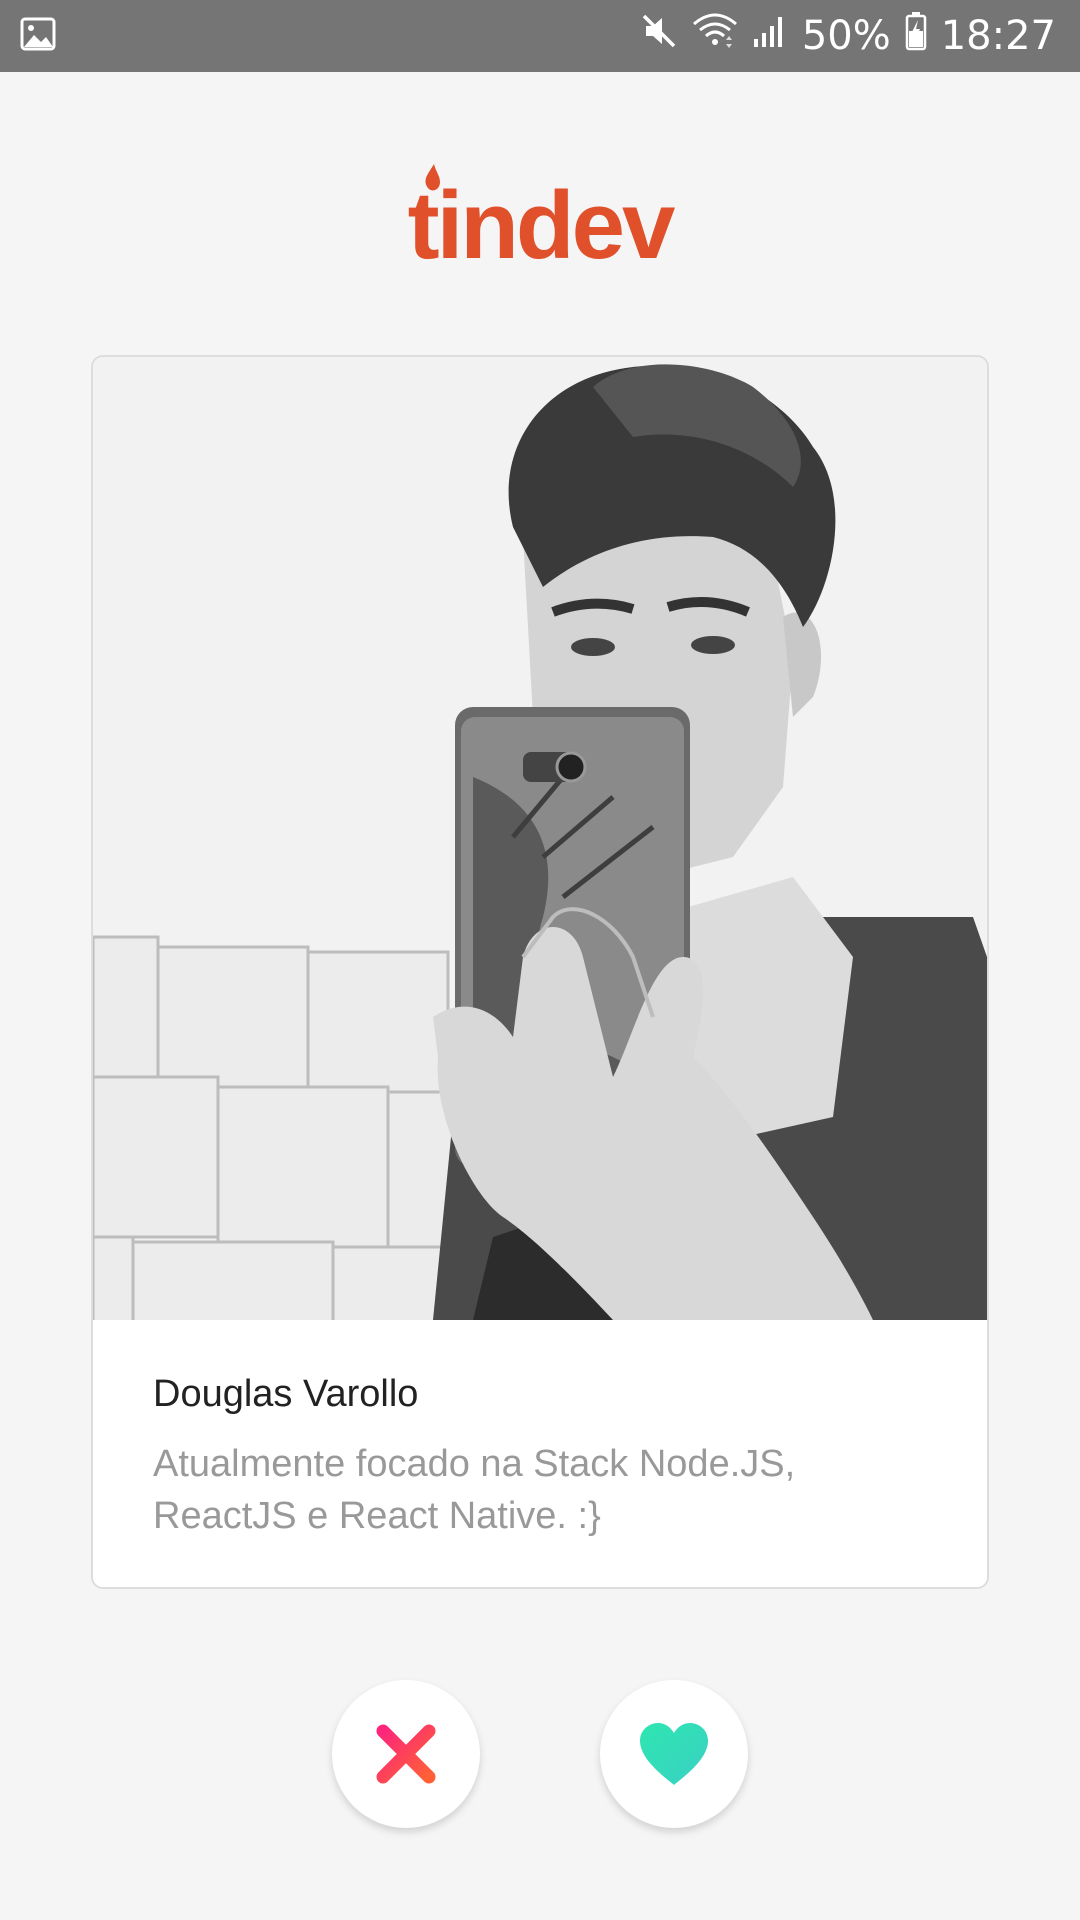 The width and height of the screenshot is (1080, 1920). I want to click on heart-icon, so click(674, 1754).